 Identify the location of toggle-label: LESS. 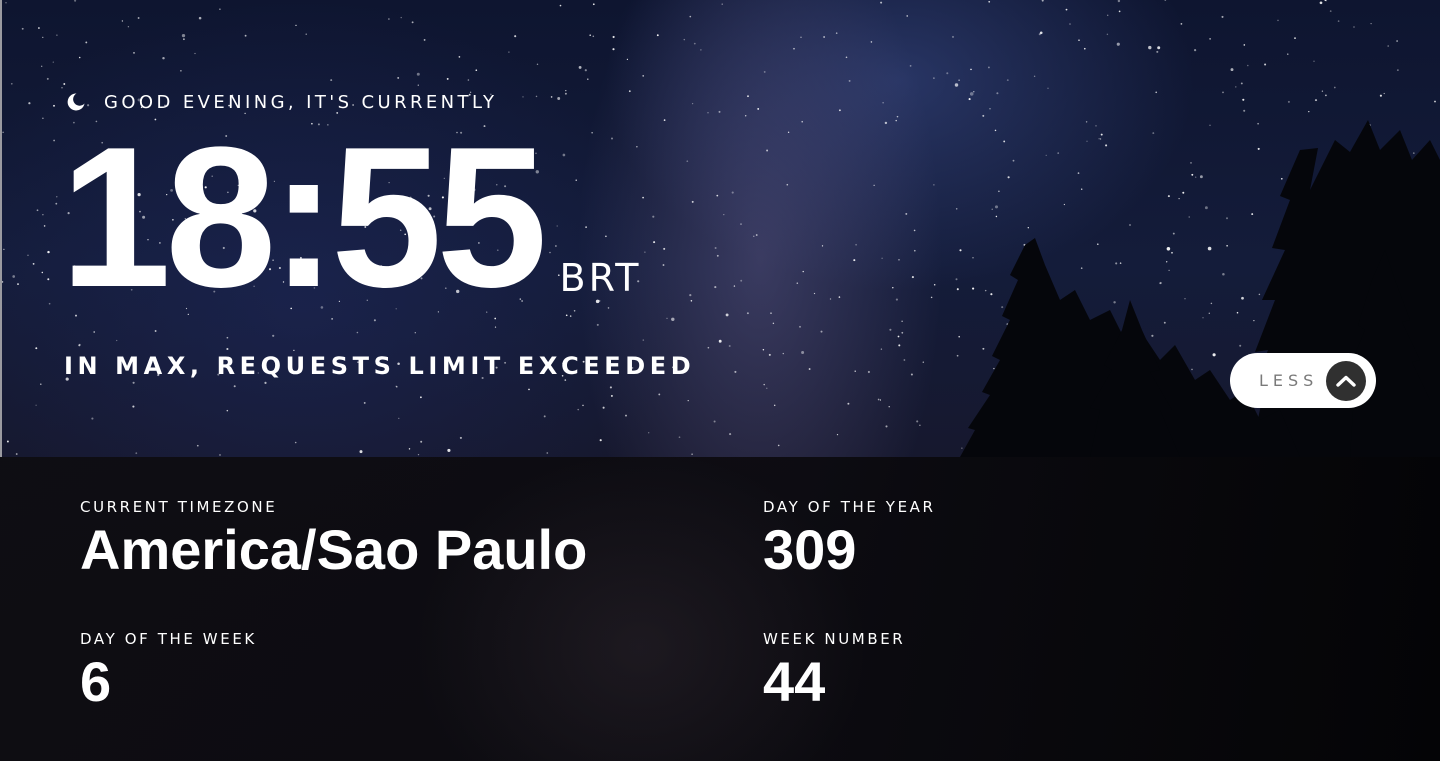
(1289, 380).